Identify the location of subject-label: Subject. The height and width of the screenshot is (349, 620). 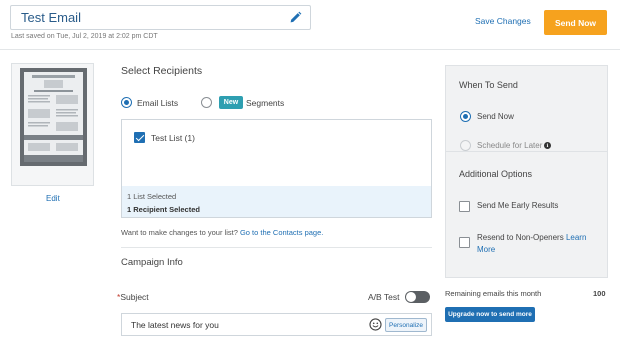
(134, 297).